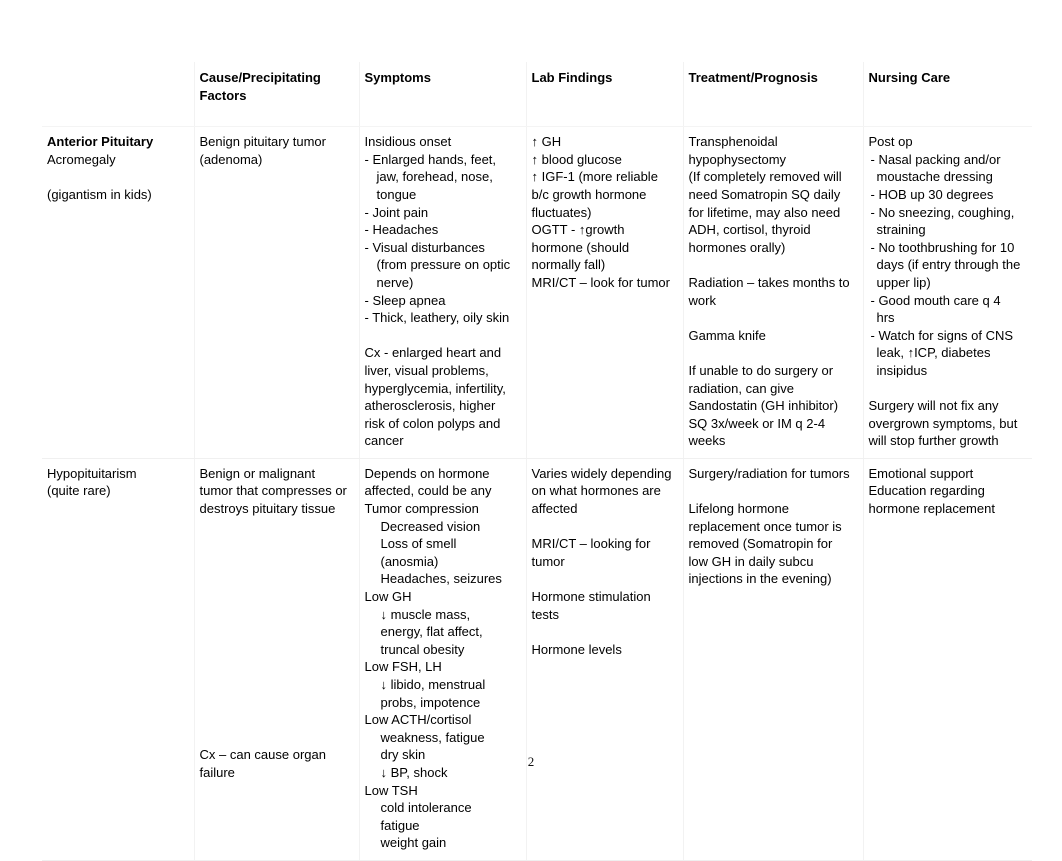 This screenshot has width=1062, height=861. What do you see at coordinates (921, 473) in the screenshot?
I see `nursing-line: Emotional support` at bounding box center [921, 473].